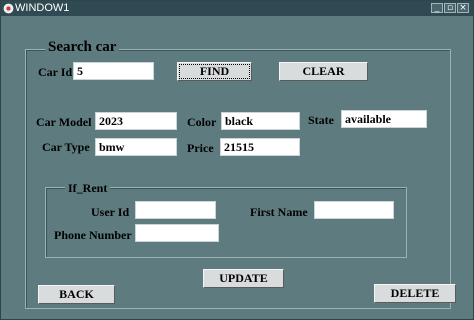 Image resolution: width=474 pixels, height=320 pixels. What do you see at coordinates (113, 71) in the screenshot?
I see `car-id-field: 5` at bounding box center [113, 71].